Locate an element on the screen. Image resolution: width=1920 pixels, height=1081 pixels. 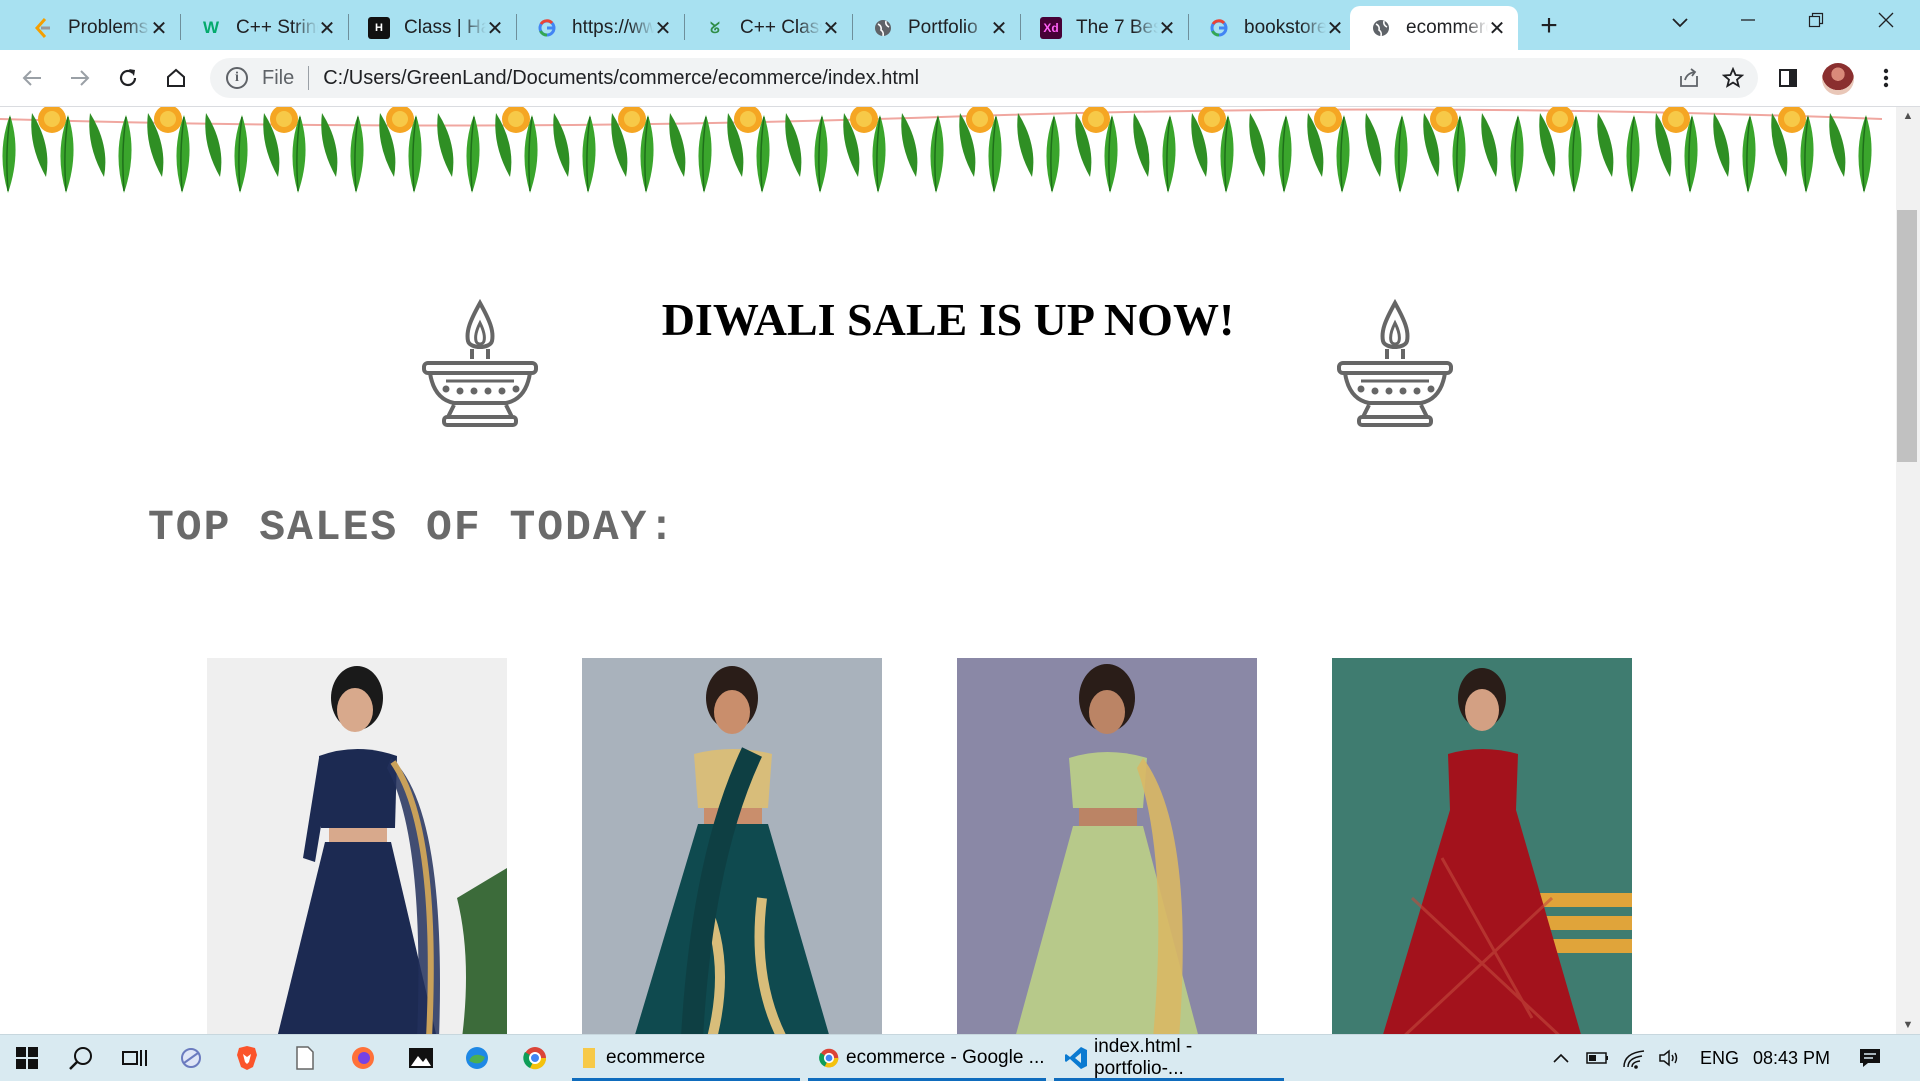
forward-arrow-icon is located at coordinates (80, 78).